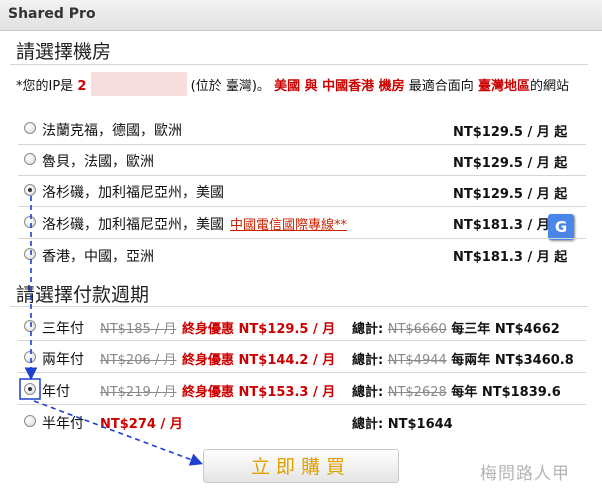 The width and height of the screenshot is (602, 492). Describe the element at coordinates (30, 389) in the screenshot. I see `selection-highlight-box` at that location.